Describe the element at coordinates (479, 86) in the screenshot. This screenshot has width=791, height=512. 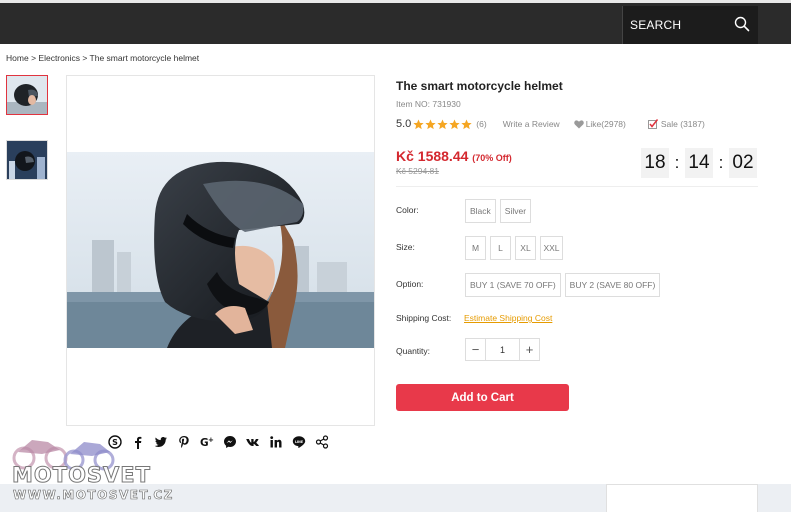
I see `product-title: The smart motorcycle helmet` at that location.